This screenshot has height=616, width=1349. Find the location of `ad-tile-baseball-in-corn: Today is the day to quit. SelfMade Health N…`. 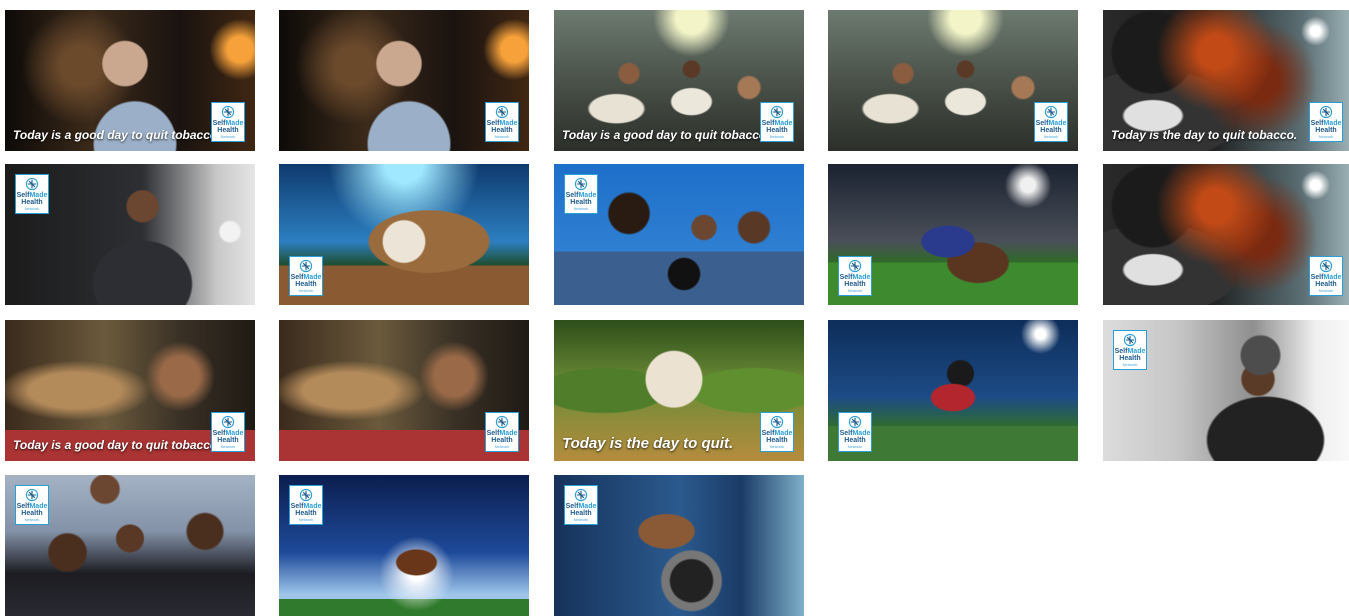

ad-tile-baseball-in-corn: Today is the day to quit. SelfMade Health N… is located at coordinates (679, 390).